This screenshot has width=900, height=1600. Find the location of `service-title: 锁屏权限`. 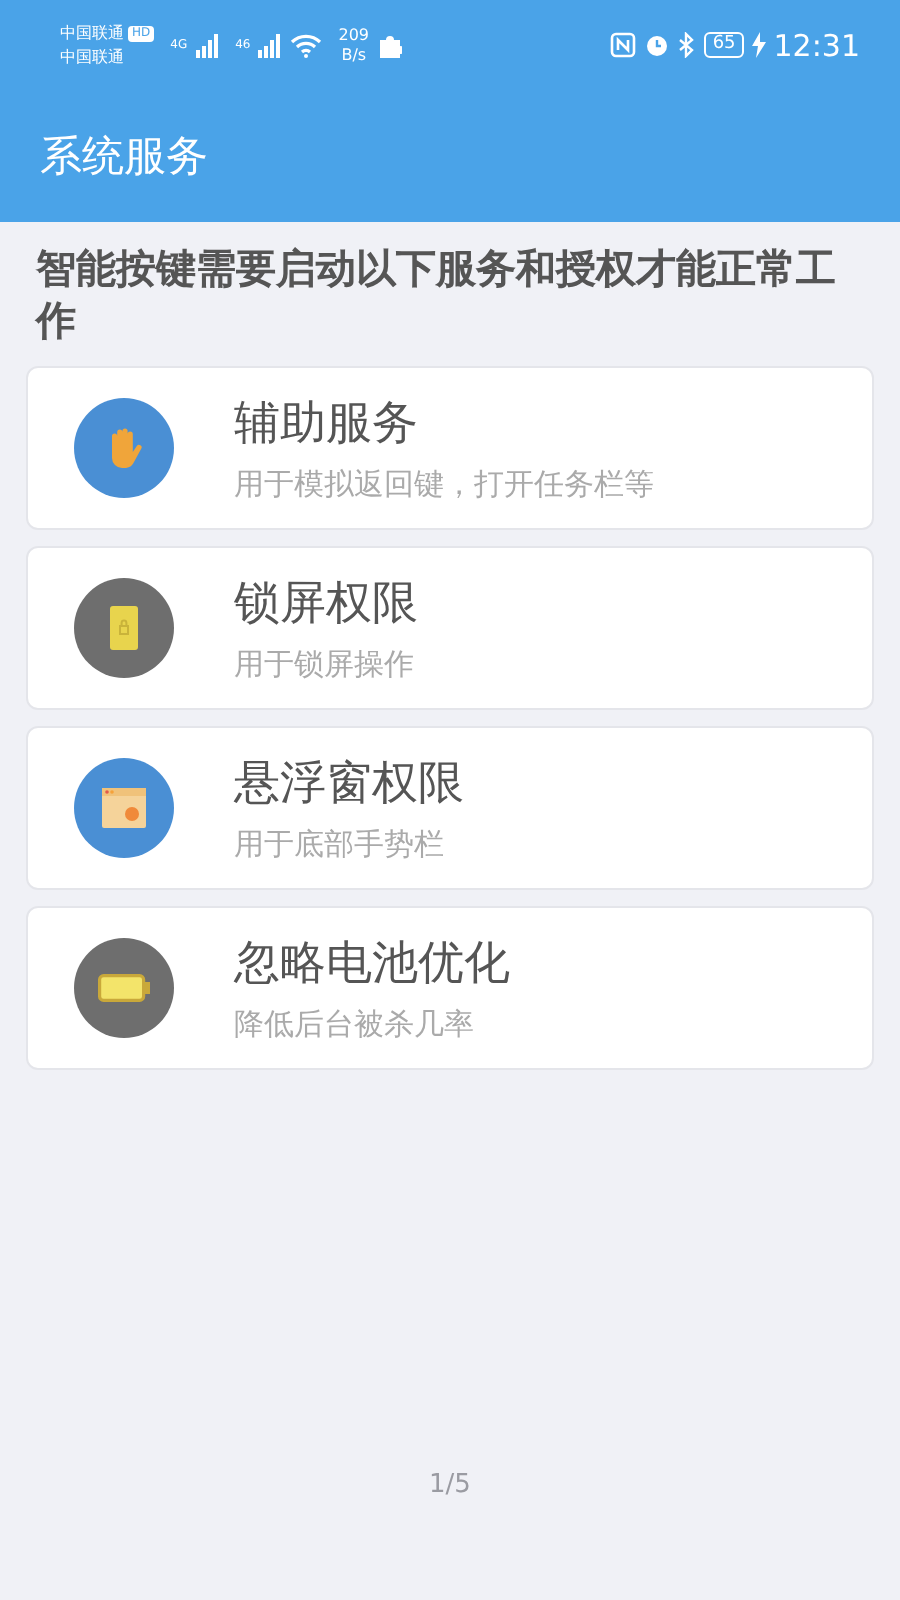

service-title: 锁屏权限 is located at coordinates (326, 605).